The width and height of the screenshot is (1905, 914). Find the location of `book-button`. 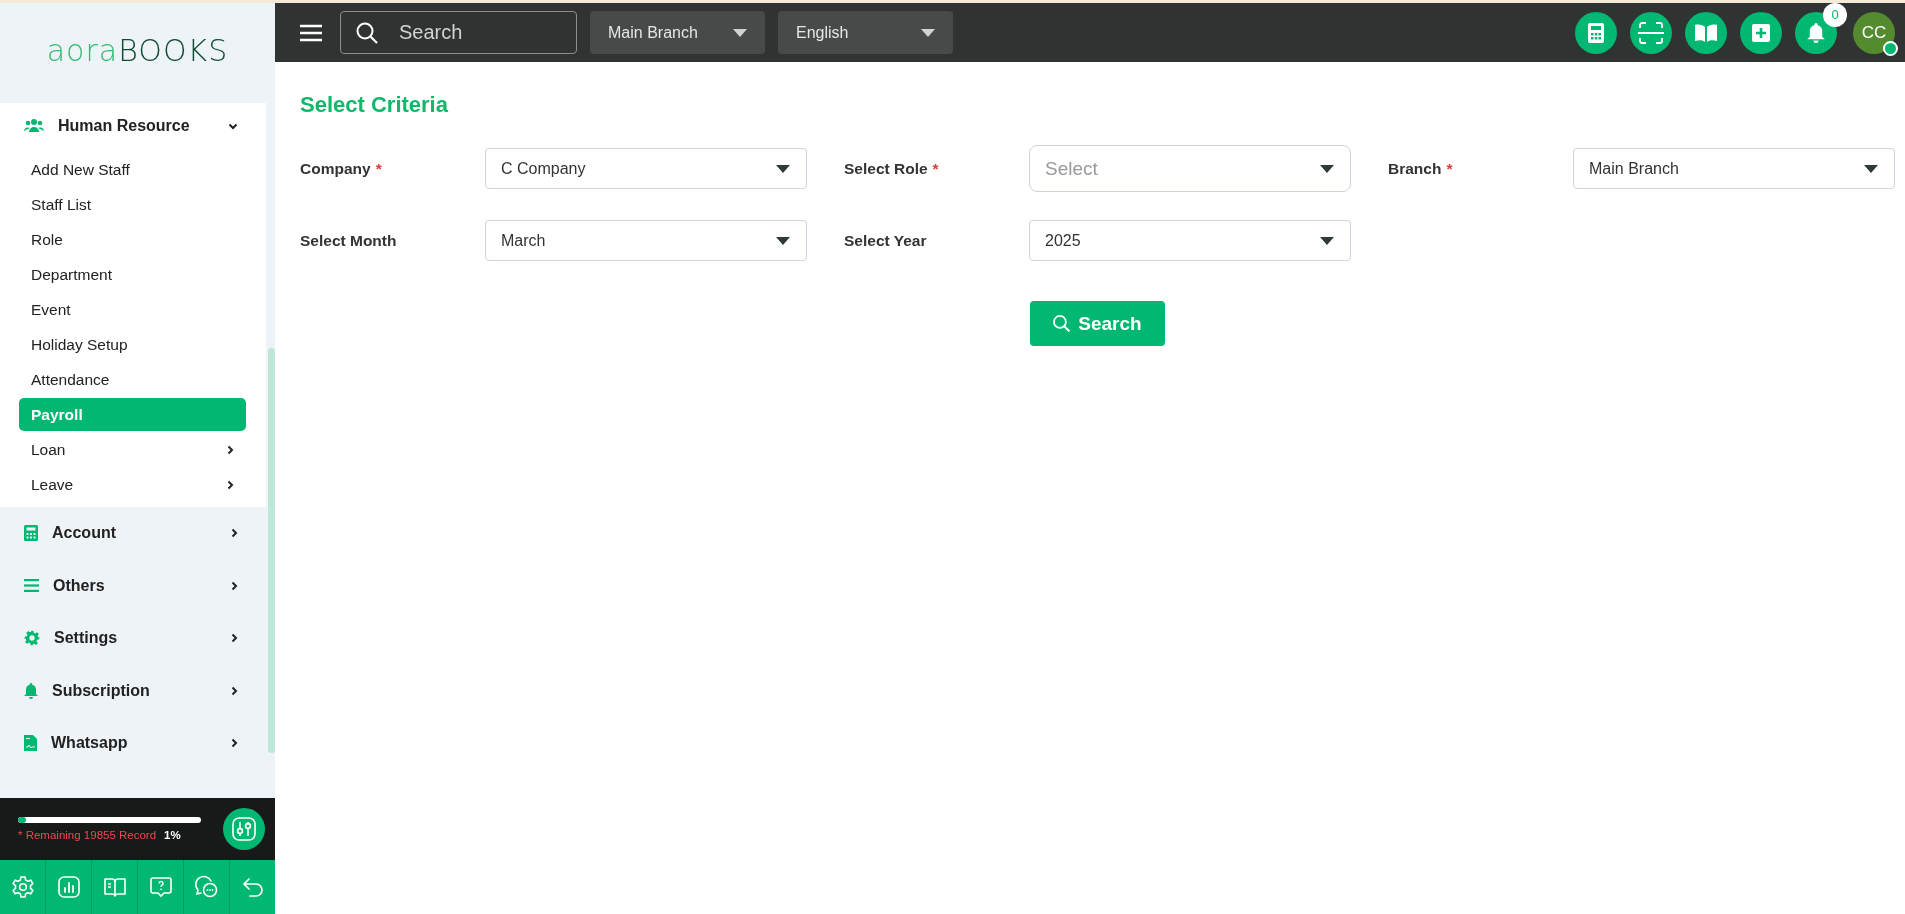

book-button is located at coordinates (1706, 32).